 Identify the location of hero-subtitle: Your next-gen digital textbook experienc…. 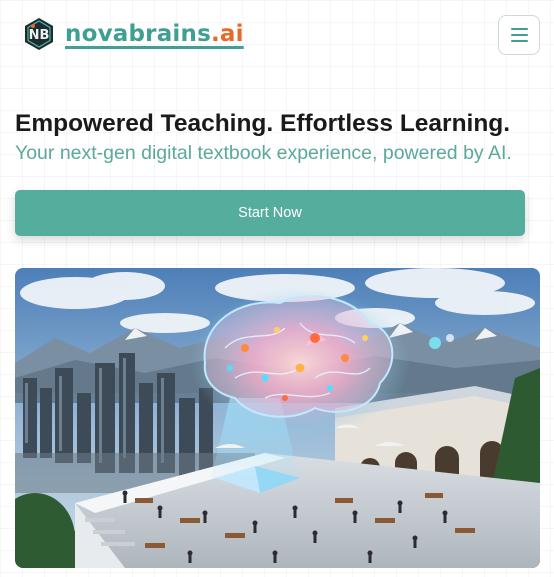
(263, 153).